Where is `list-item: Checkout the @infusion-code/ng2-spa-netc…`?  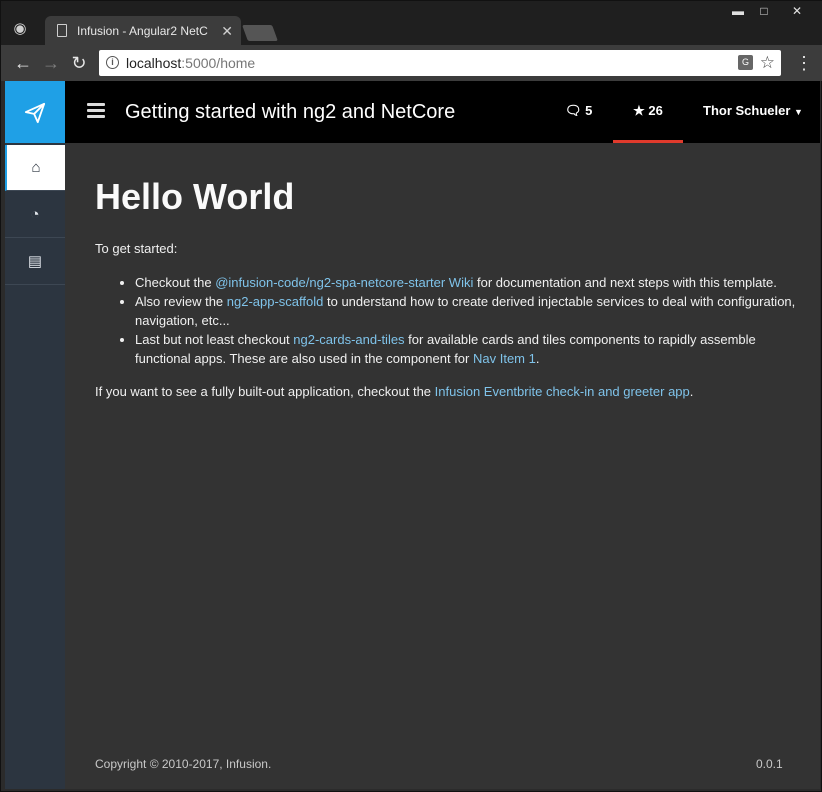 list-item: Checkout the @infusion-code/ng2-spa-netc… is located at coordinates (470, 282).